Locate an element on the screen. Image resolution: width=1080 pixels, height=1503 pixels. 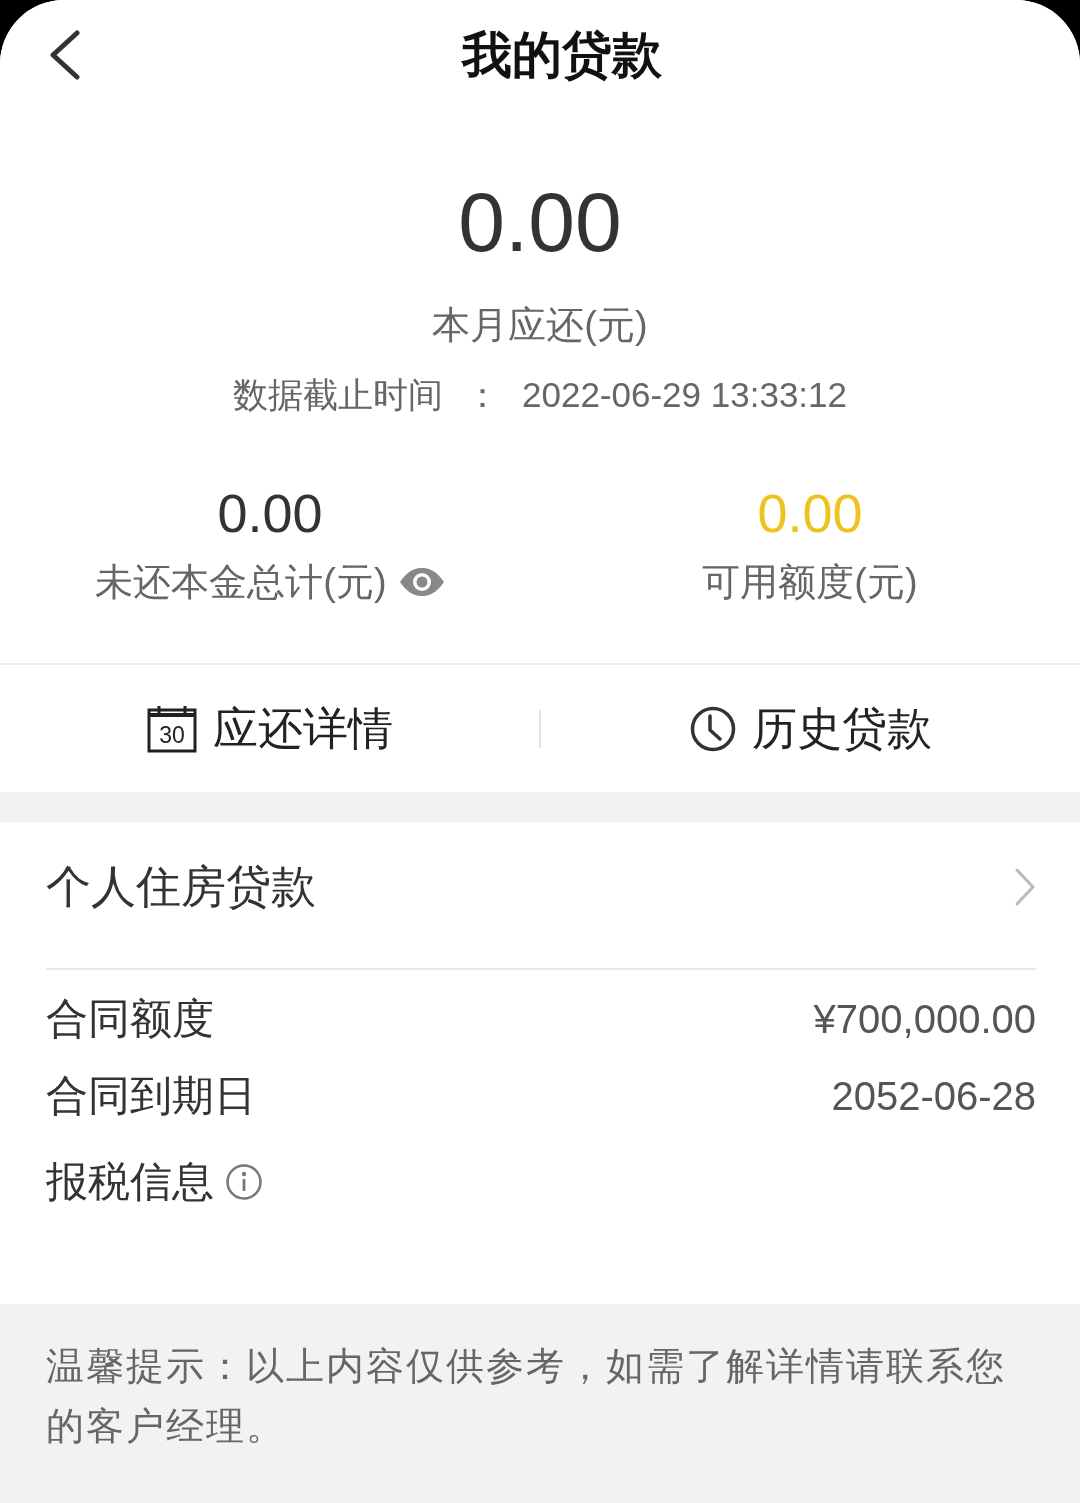
action-button: 历史贷款 is located at coordinates (810, 728).